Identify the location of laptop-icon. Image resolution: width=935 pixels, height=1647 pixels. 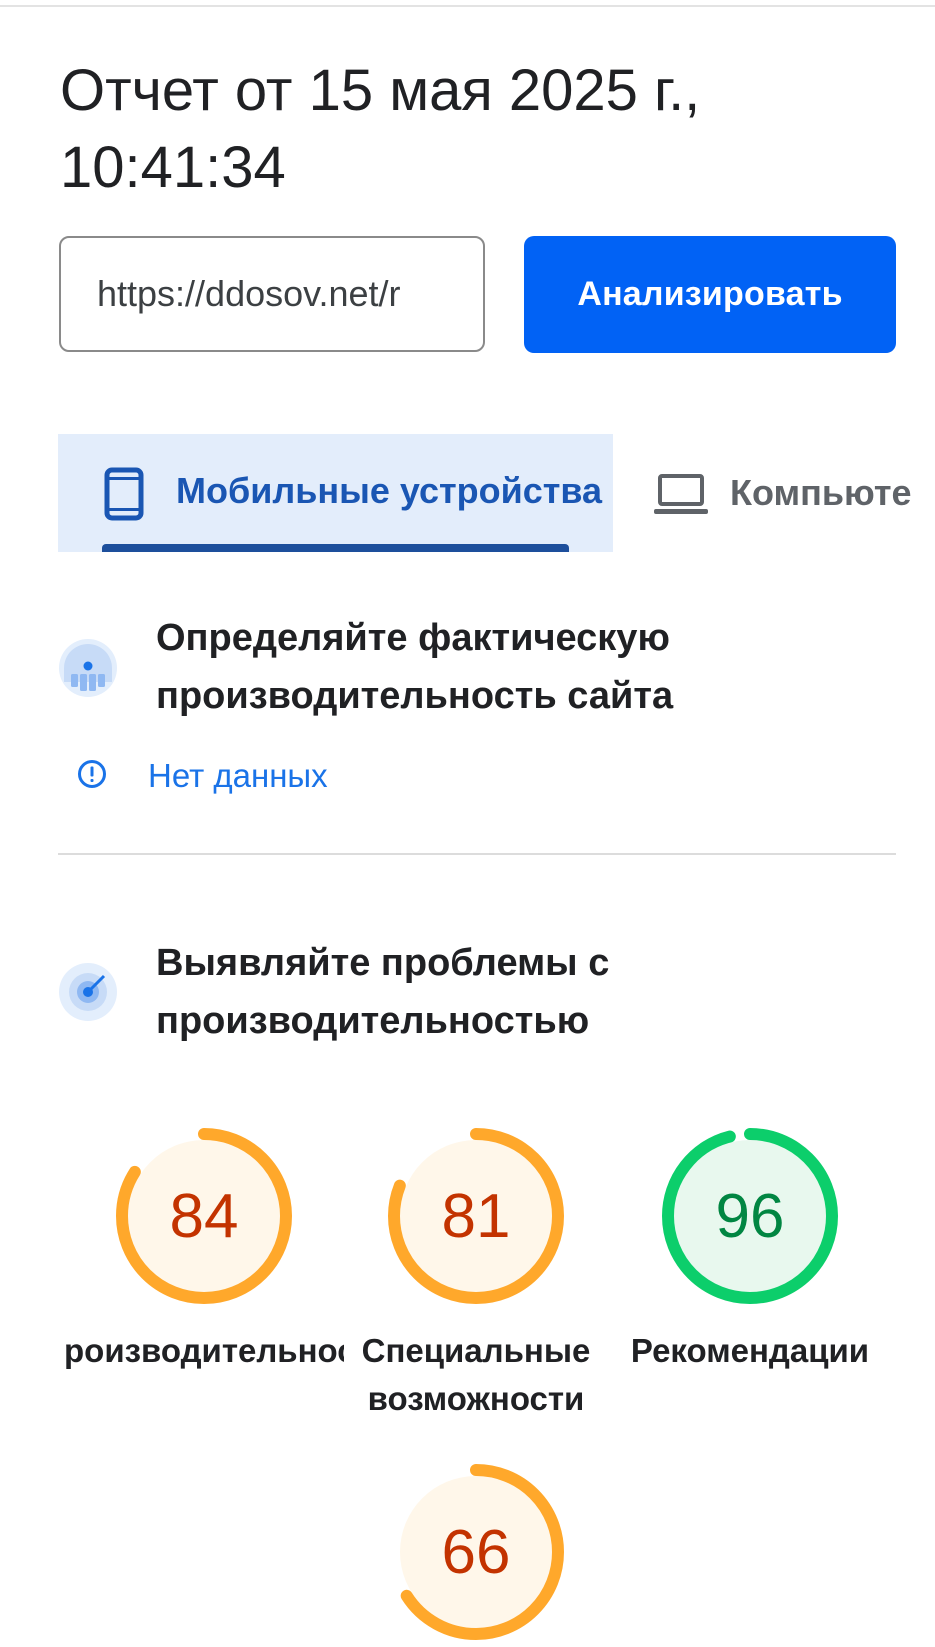
(681, 496).